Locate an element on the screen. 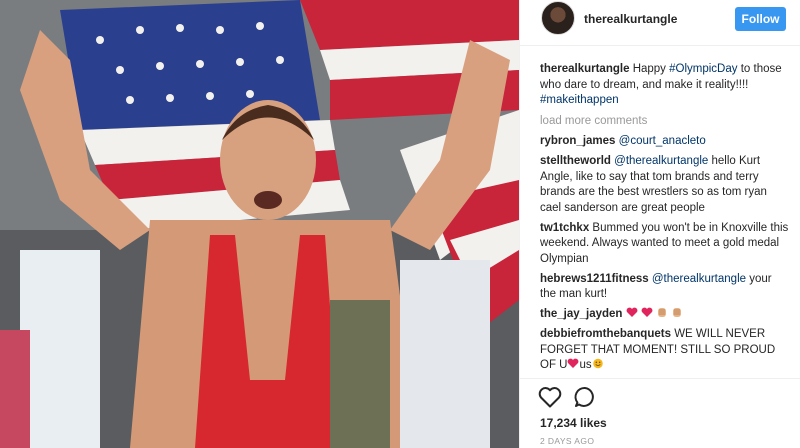 The width and height of the screenshot is (800, 448). load-more-comments-link: load more comments is located at coordinates (665, 122).